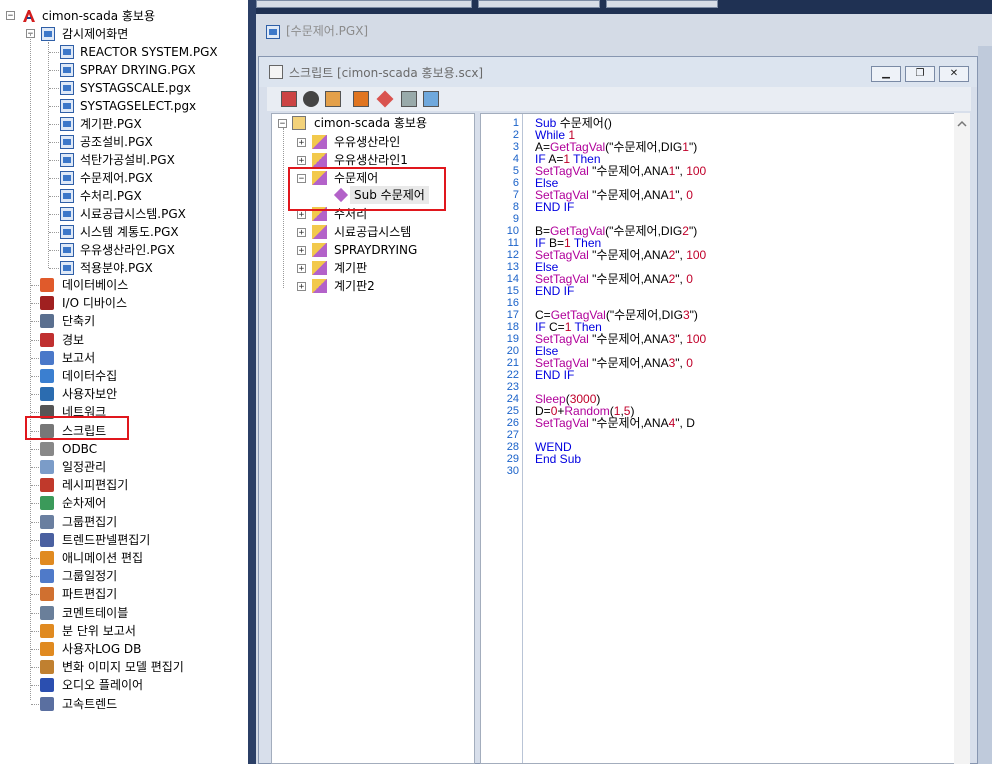 This screenshot has height=764, width=992. Describe the element at coordinates (120, 631) in the screenshot. I see `project-item: 분 단위 보고서` at that location.